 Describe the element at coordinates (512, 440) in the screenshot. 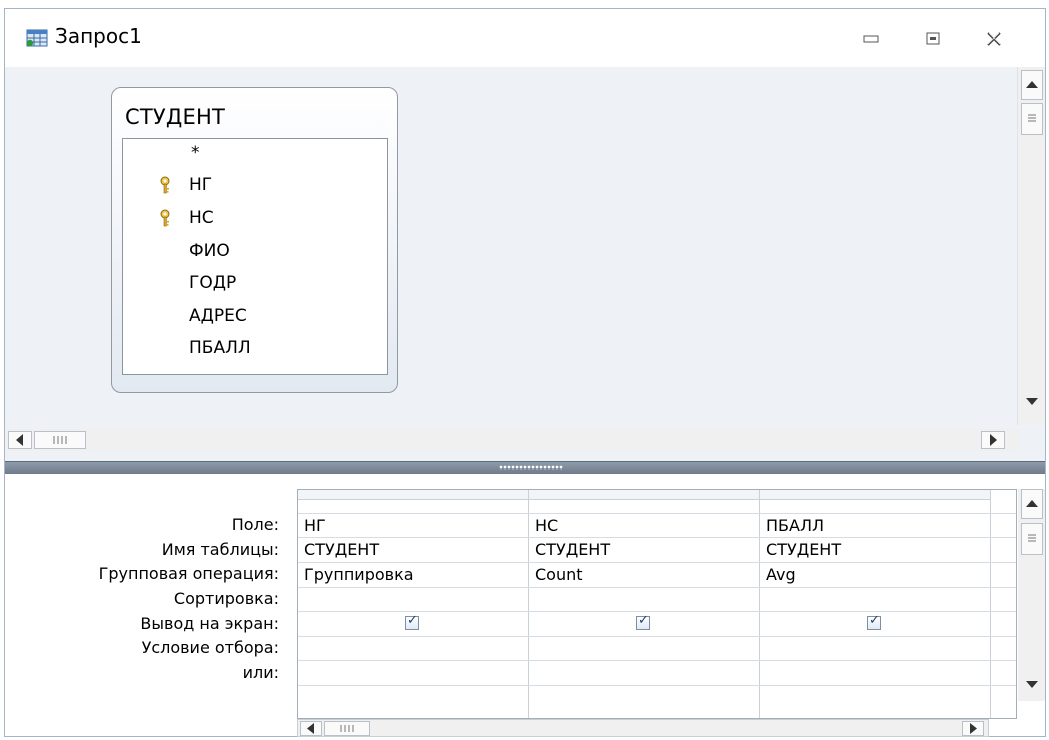

I see `table-pane-horizontal-scrollbar` at that location.